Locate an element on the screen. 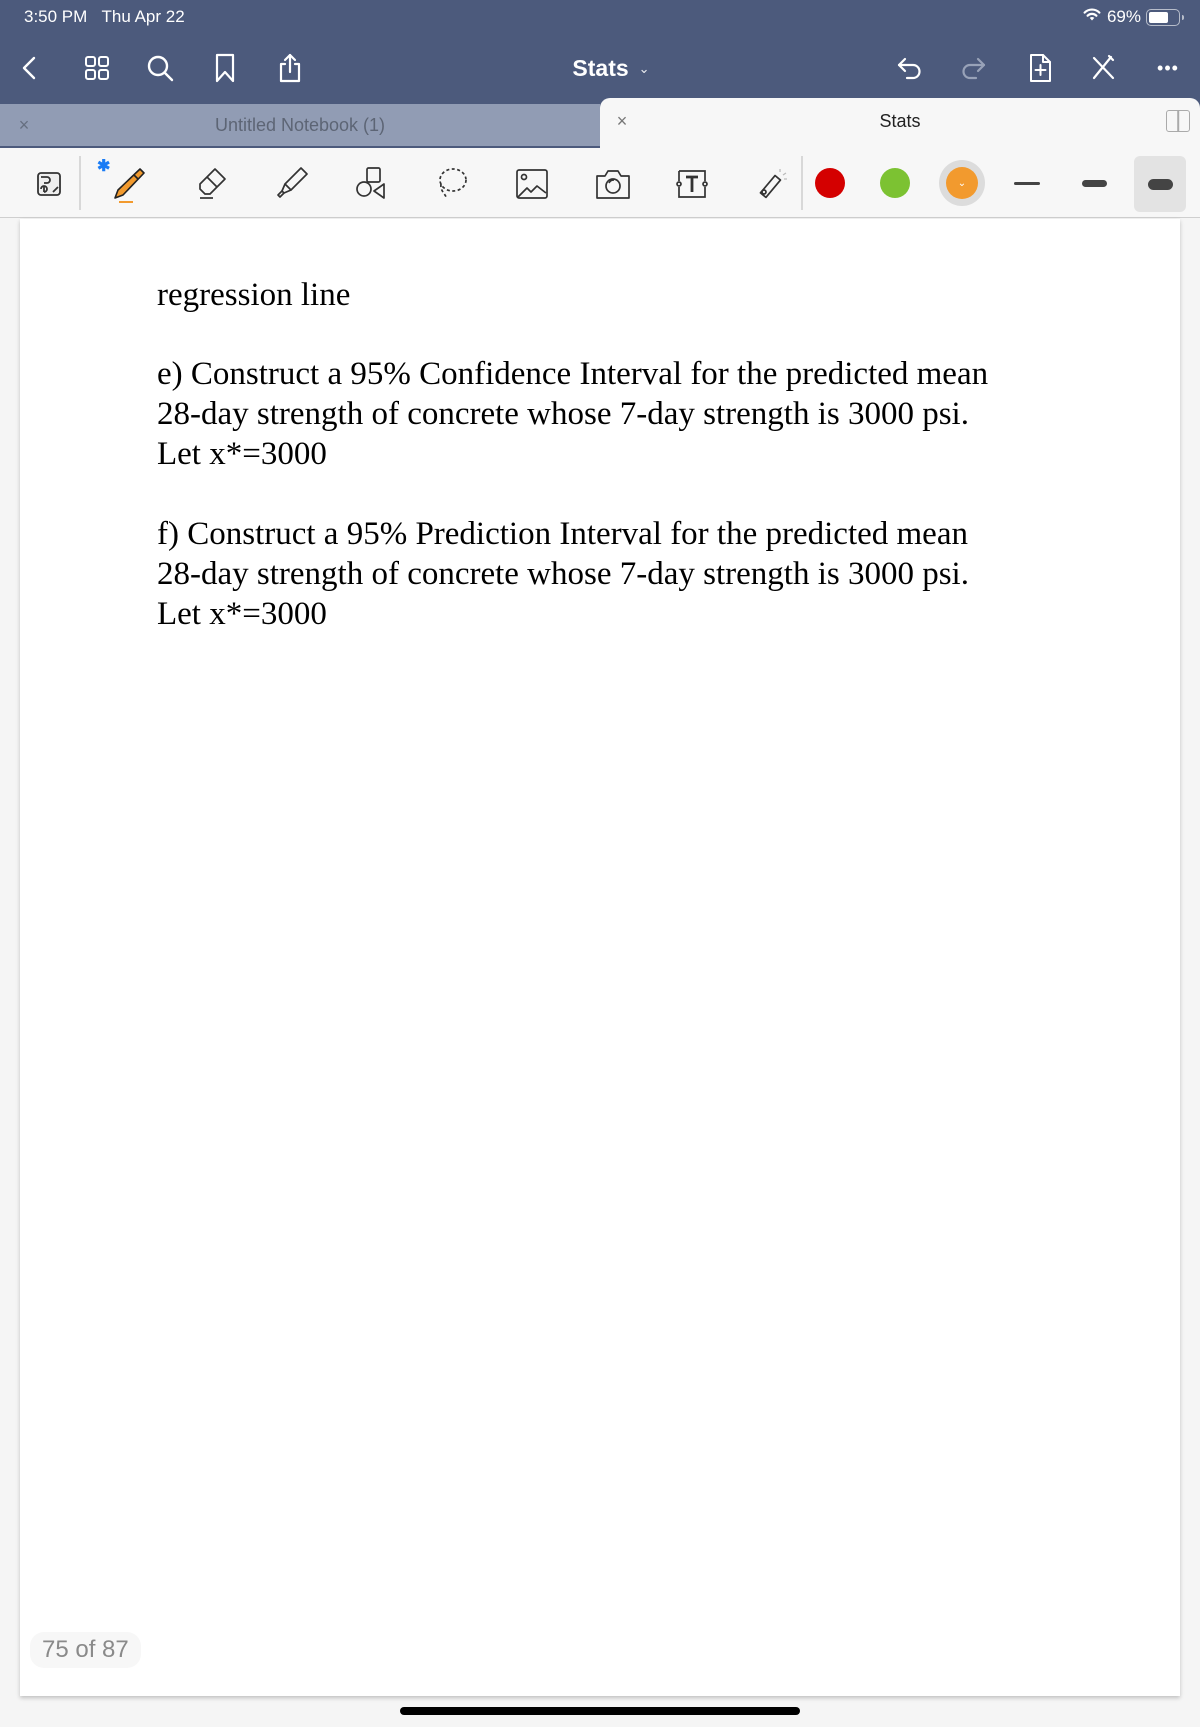  share-button is located at coordinates (290, 68).